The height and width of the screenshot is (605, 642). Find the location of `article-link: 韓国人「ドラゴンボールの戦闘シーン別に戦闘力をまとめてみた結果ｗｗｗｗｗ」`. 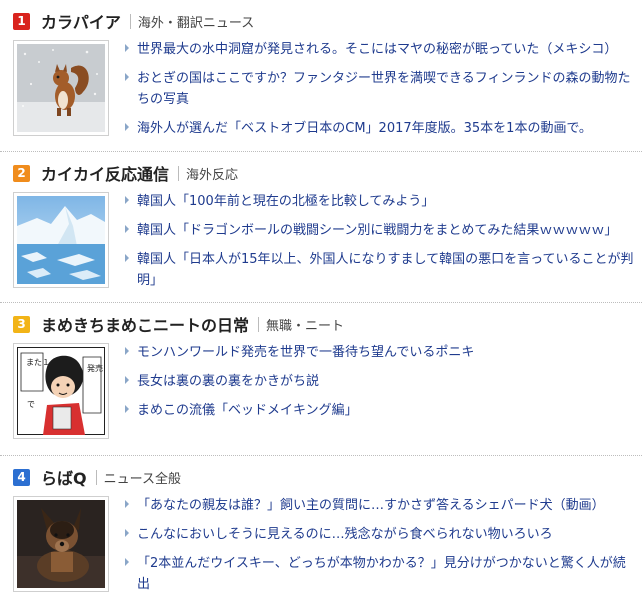

article-link: 韓国人「ドラゴンボールの戦闘シーン別に戦闘力をまとめてみた結果ｗｗｗｗｗ」 is located at coordinates (377, 230).